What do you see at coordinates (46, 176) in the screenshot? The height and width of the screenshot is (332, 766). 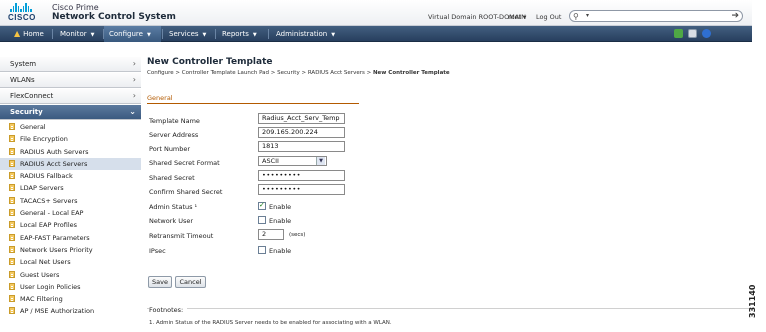 I see `sidebar-item-label: RADIUS Fallback` at bounding box center [46, 176].